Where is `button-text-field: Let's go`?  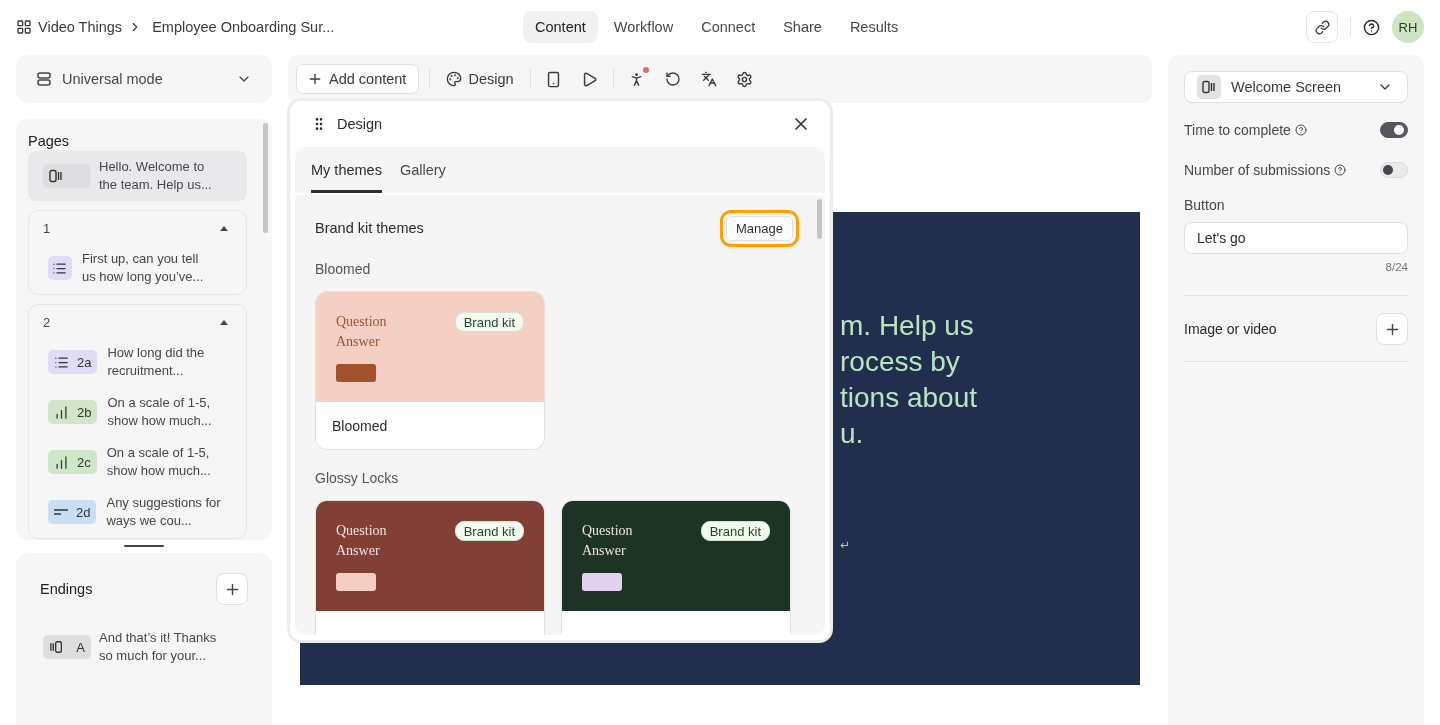 button-text-field: Let's go is located at coordinates (1296, 238).